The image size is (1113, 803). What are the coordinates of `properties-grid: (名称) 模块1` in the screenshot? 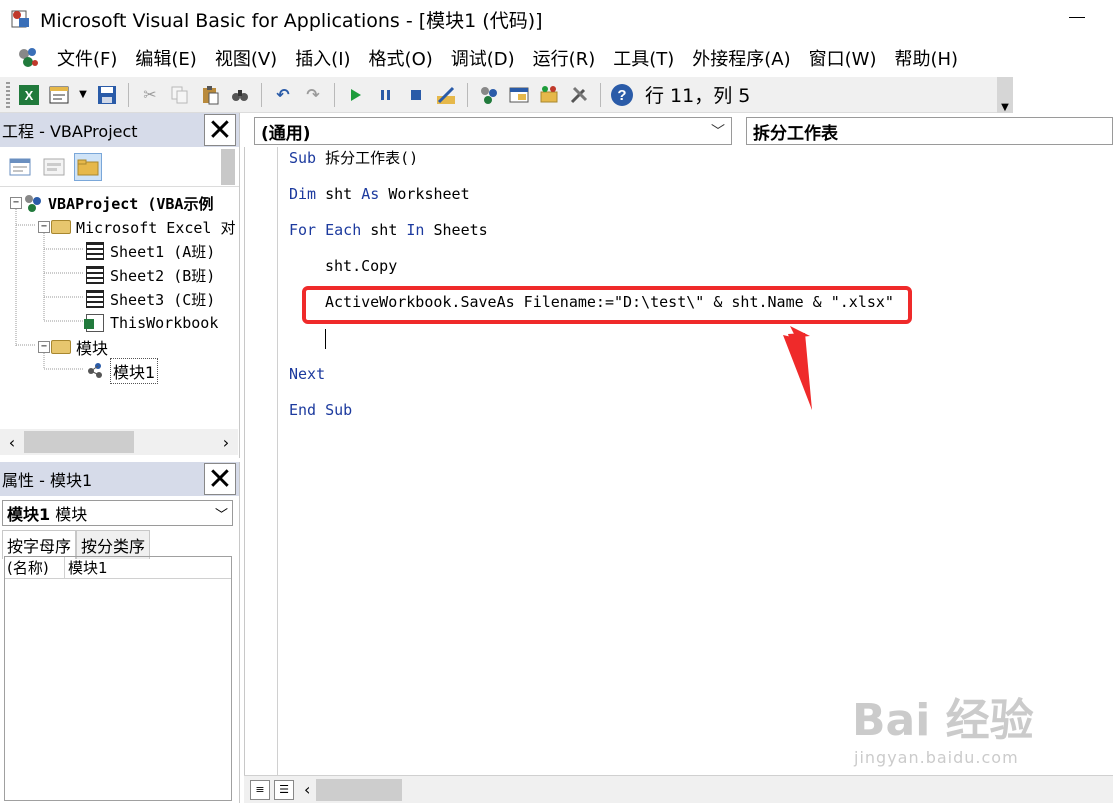 It's located at (118, 678).